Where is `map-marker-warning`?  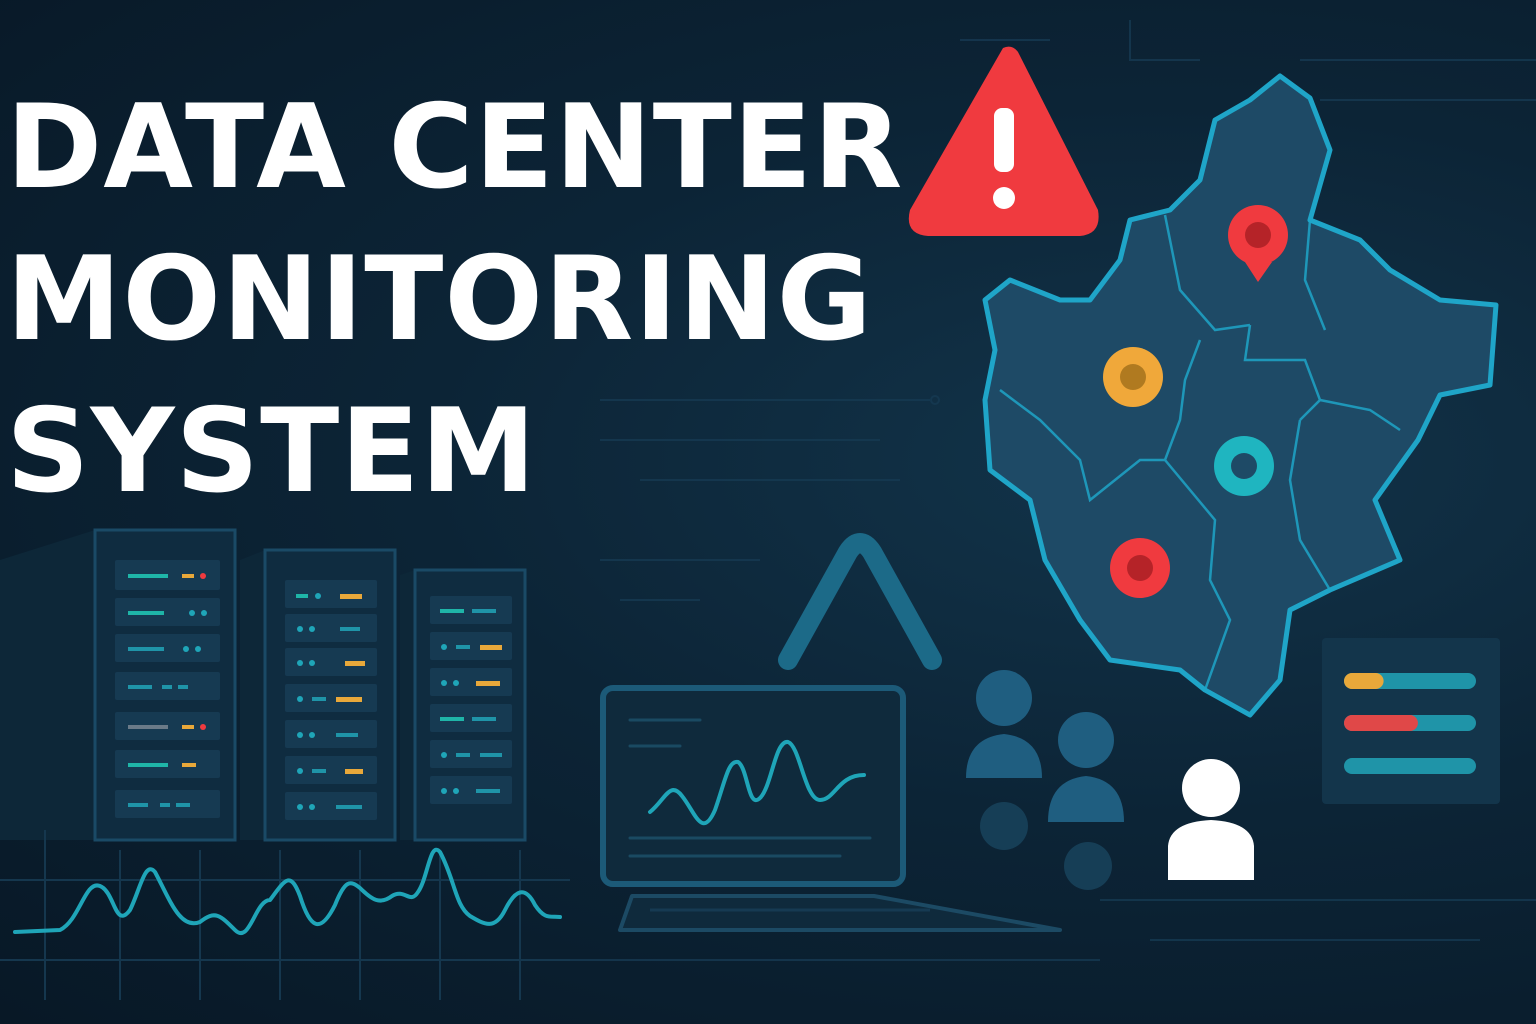
map-marker-warning is located at coordinates (1133, 377).